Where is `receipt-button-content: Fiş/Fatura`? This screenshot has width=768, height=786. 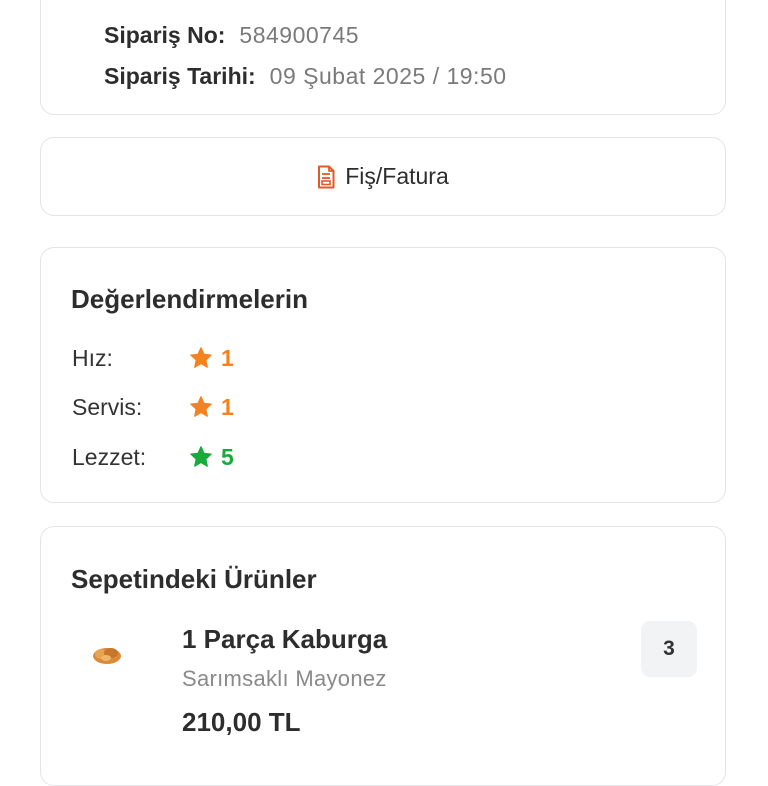
receipt-button-content: Fiş/Fatura is located at coordinates (383, 176).